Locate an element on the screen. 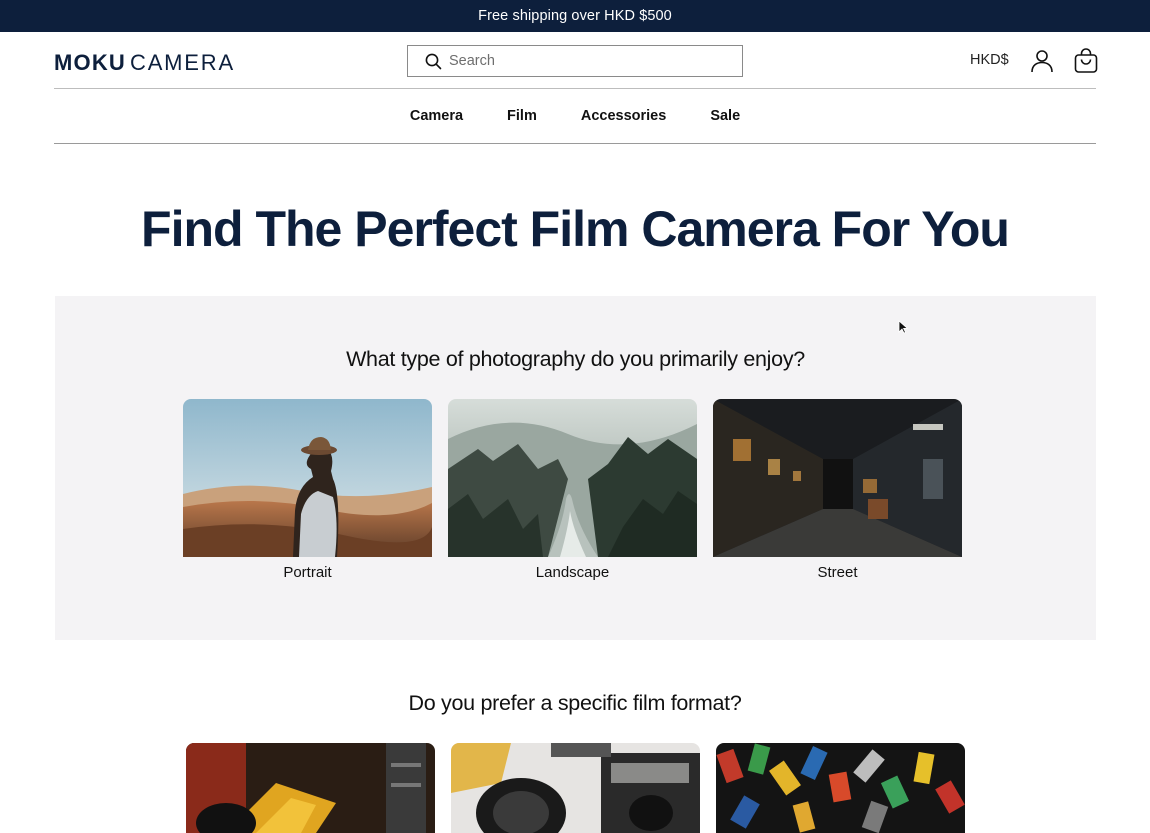 Image resolution: width=1150 pixels, height=833 pixels. street-image is located at coordinates (837, 478).